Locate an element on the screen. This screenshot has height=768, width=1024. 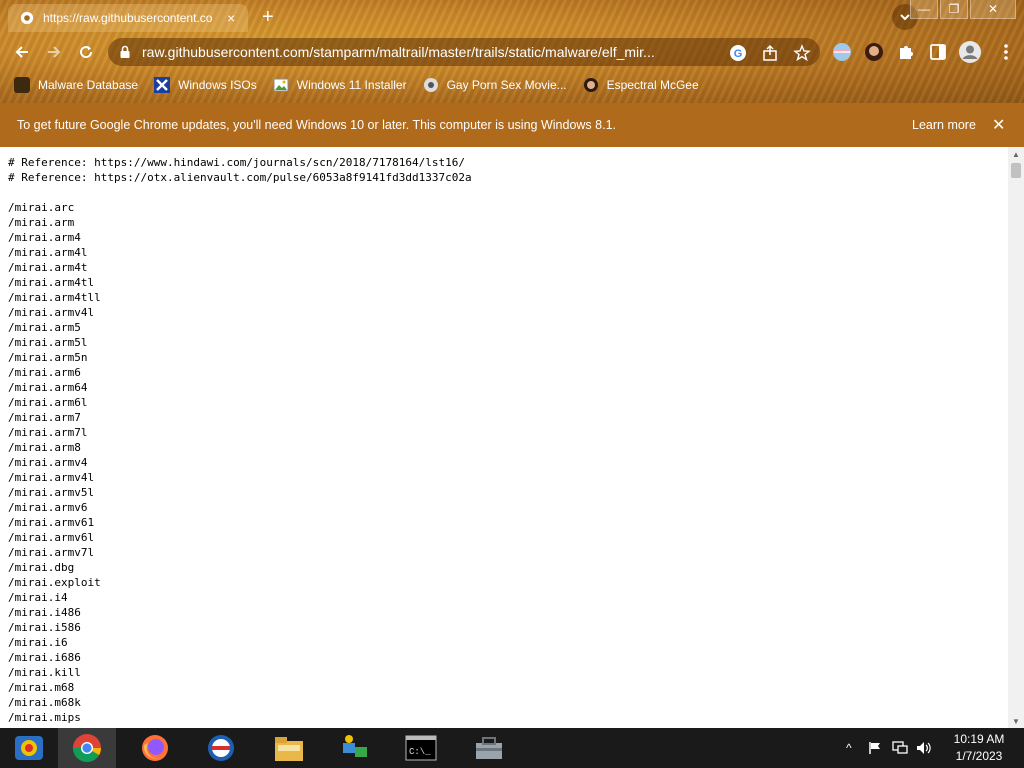
office-icon is located at coordinates (221, 748).